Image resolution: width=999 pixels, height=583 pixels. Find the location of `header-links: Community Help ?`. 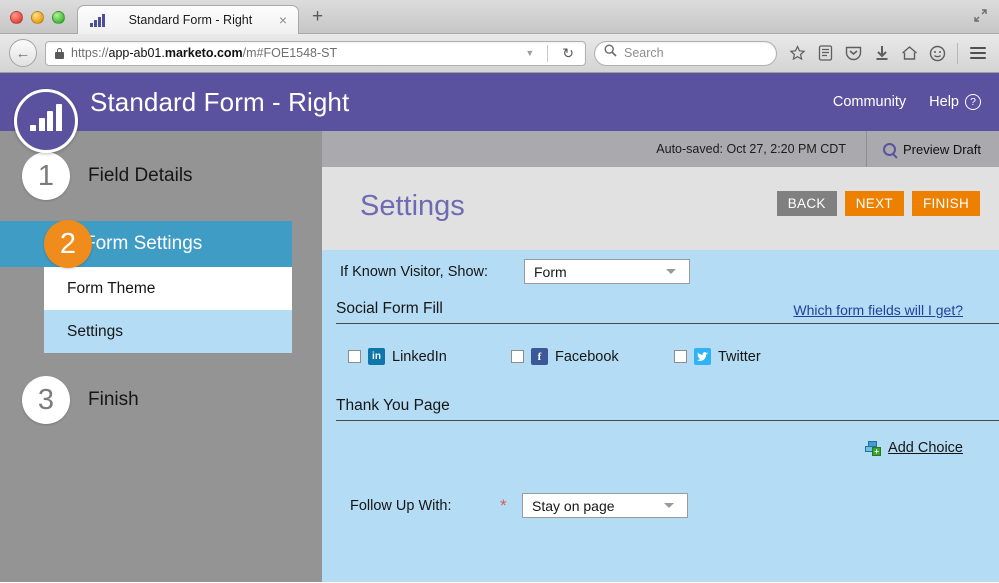

header-links: Community Help ? is located at coordinates (916, 102).